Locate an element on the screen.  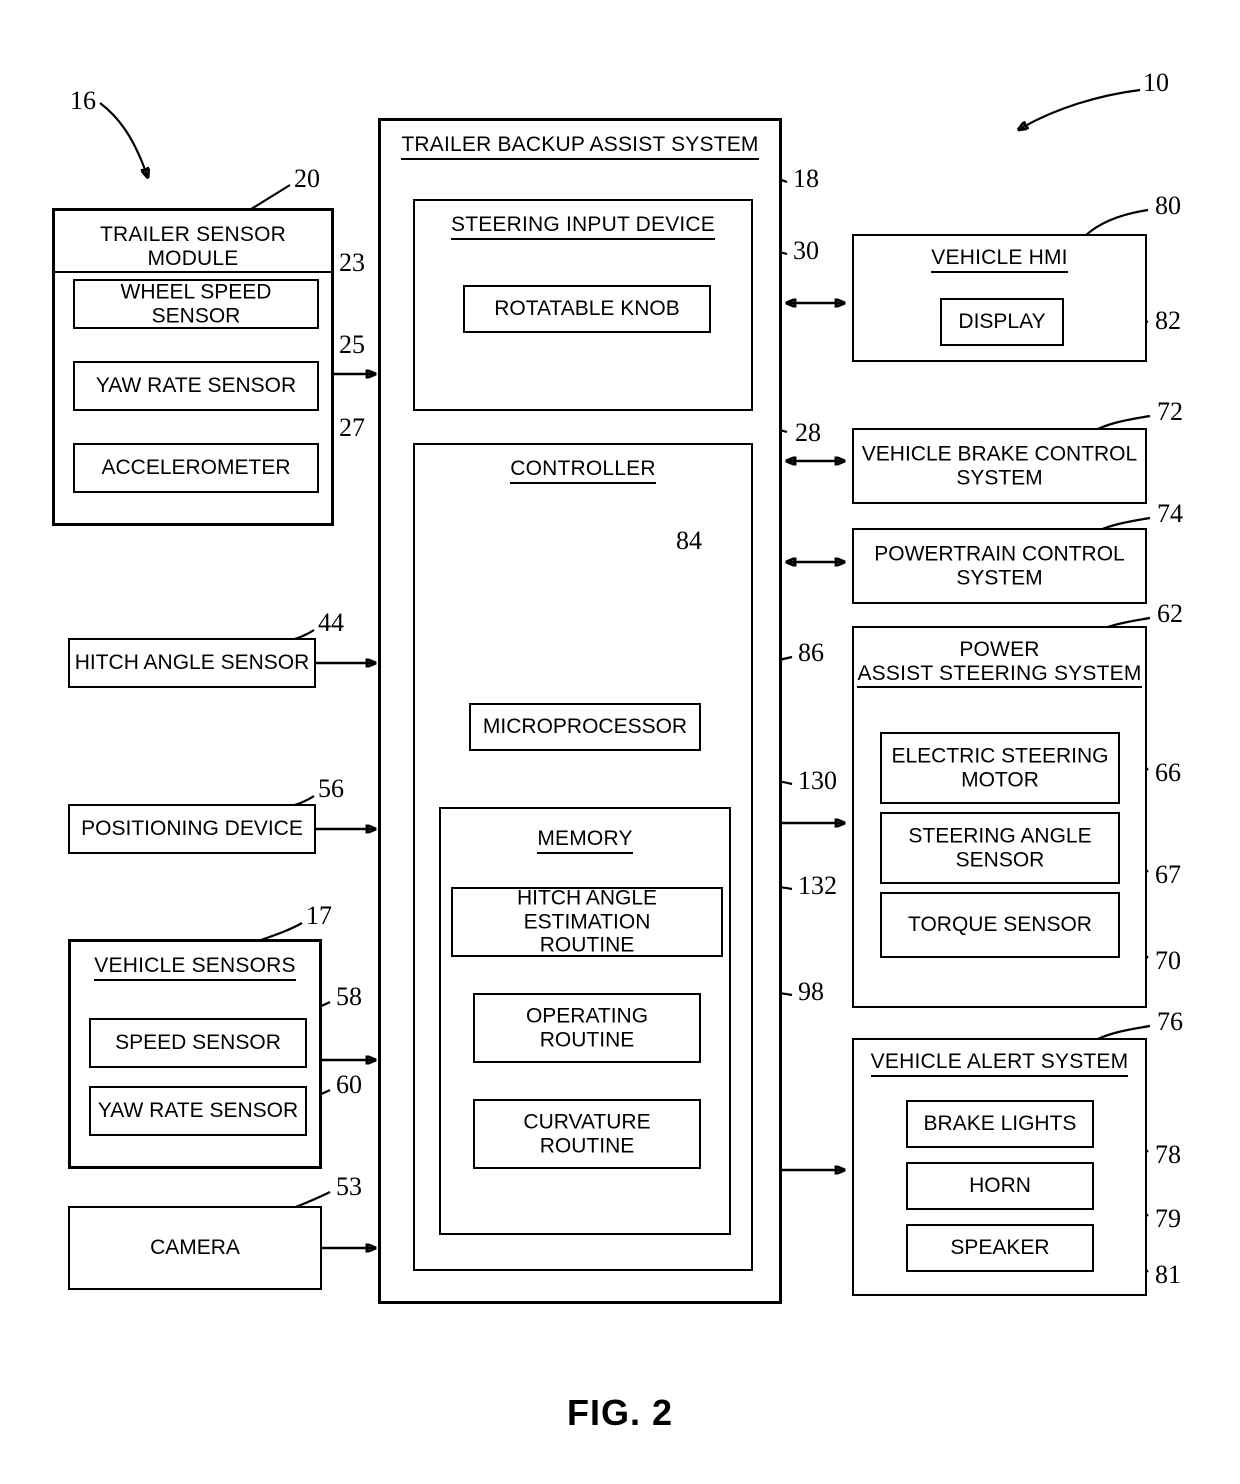
camera-label: CAMERA is located at coordinates (195, 1248).